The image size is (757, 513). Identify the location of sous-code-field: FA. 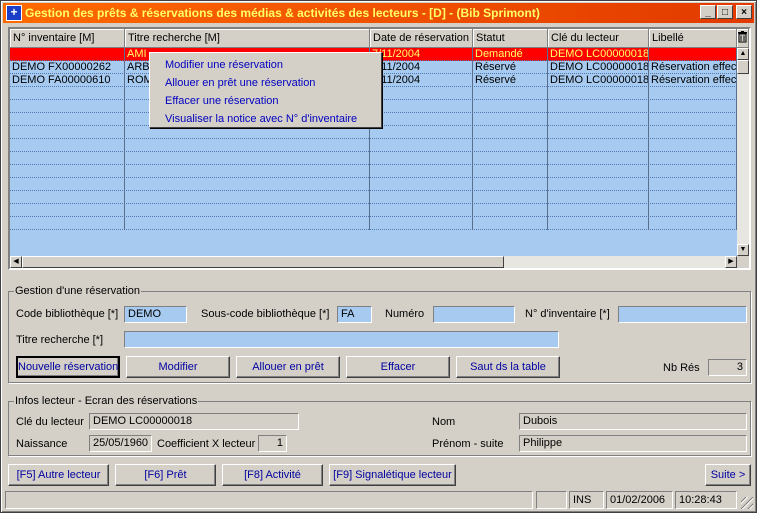
(354, 314).